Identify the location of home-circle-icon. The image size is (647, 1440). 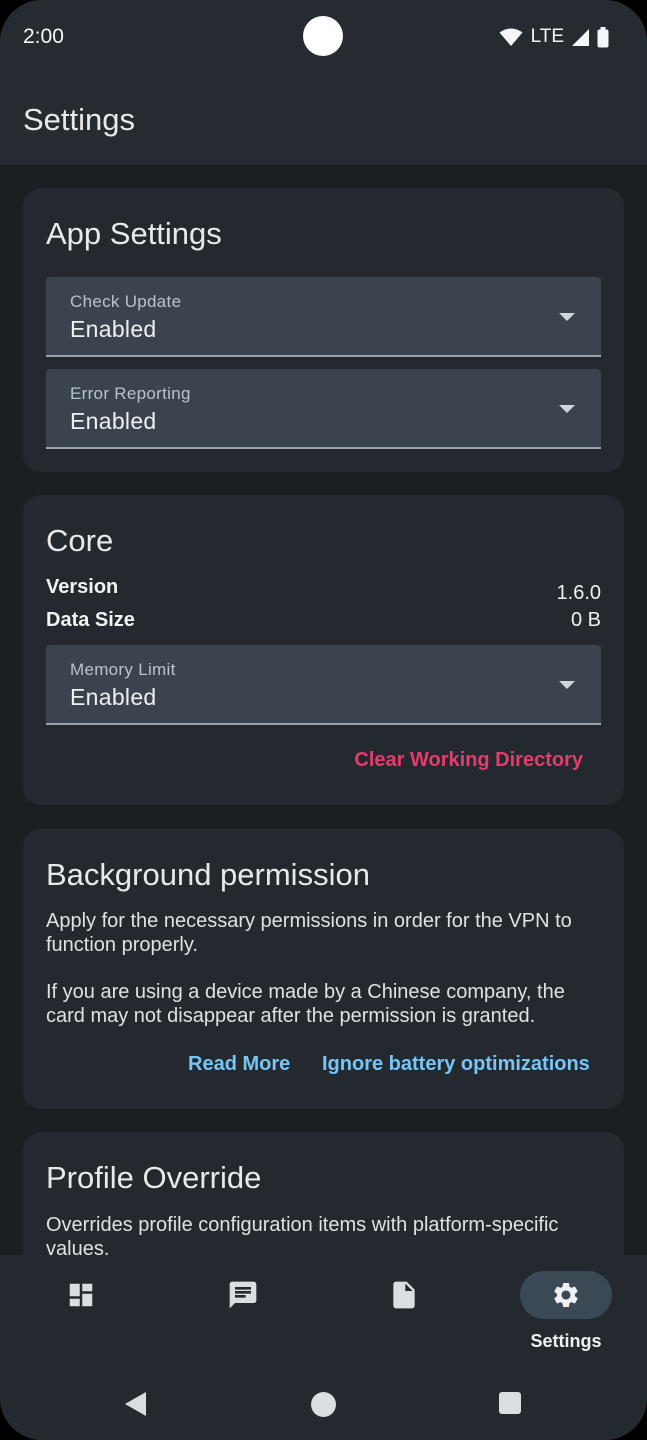
(323, 1404).